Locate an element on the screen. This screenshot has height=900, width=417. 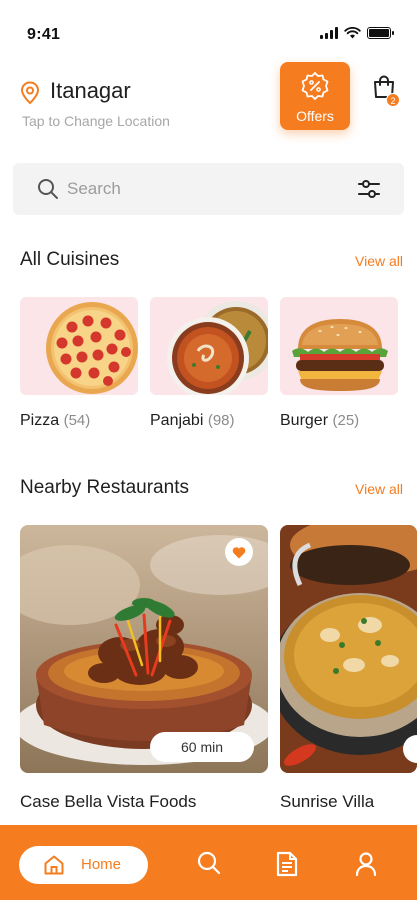
cuisine-count: (25) is located at coordinates (346, 420).